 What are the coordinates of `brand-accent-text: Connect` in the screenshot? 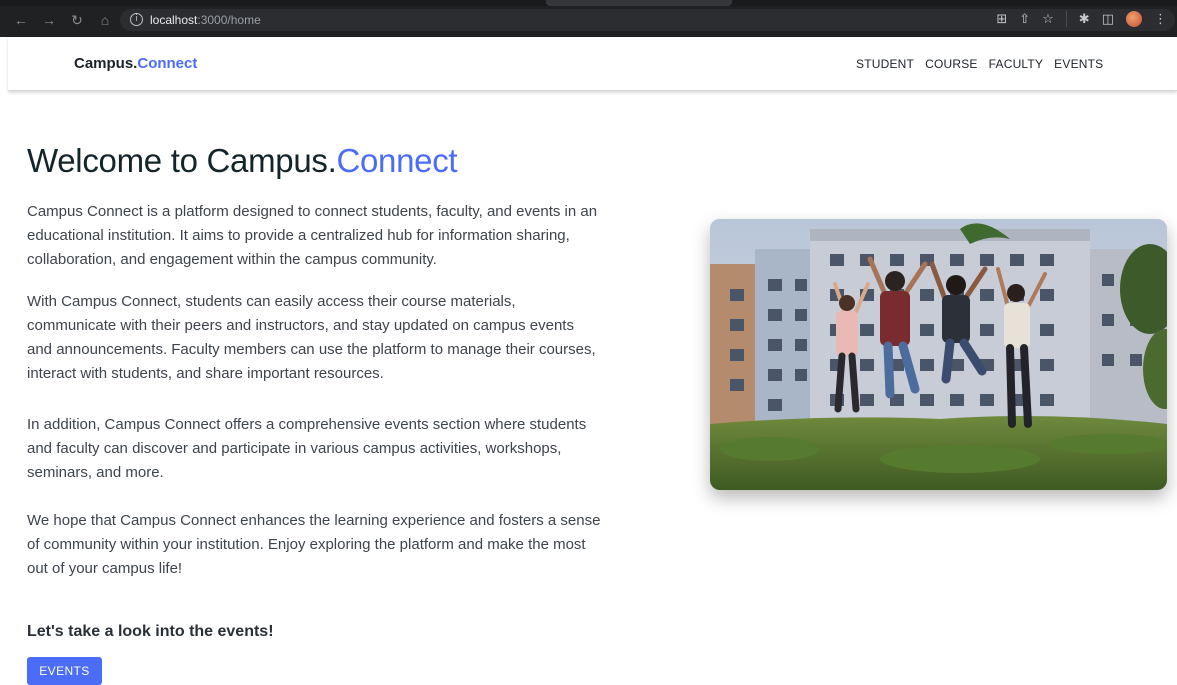 It's located at (167, 63).